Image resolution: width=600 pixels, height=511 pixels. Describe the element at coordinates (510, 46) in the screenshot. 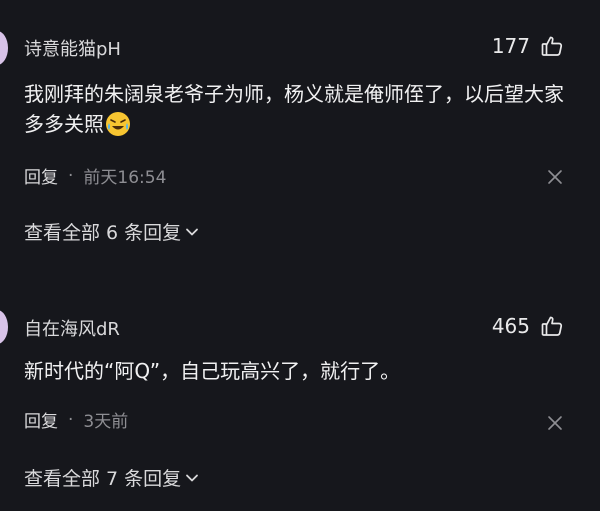

I see `like-count: 177` at that location.